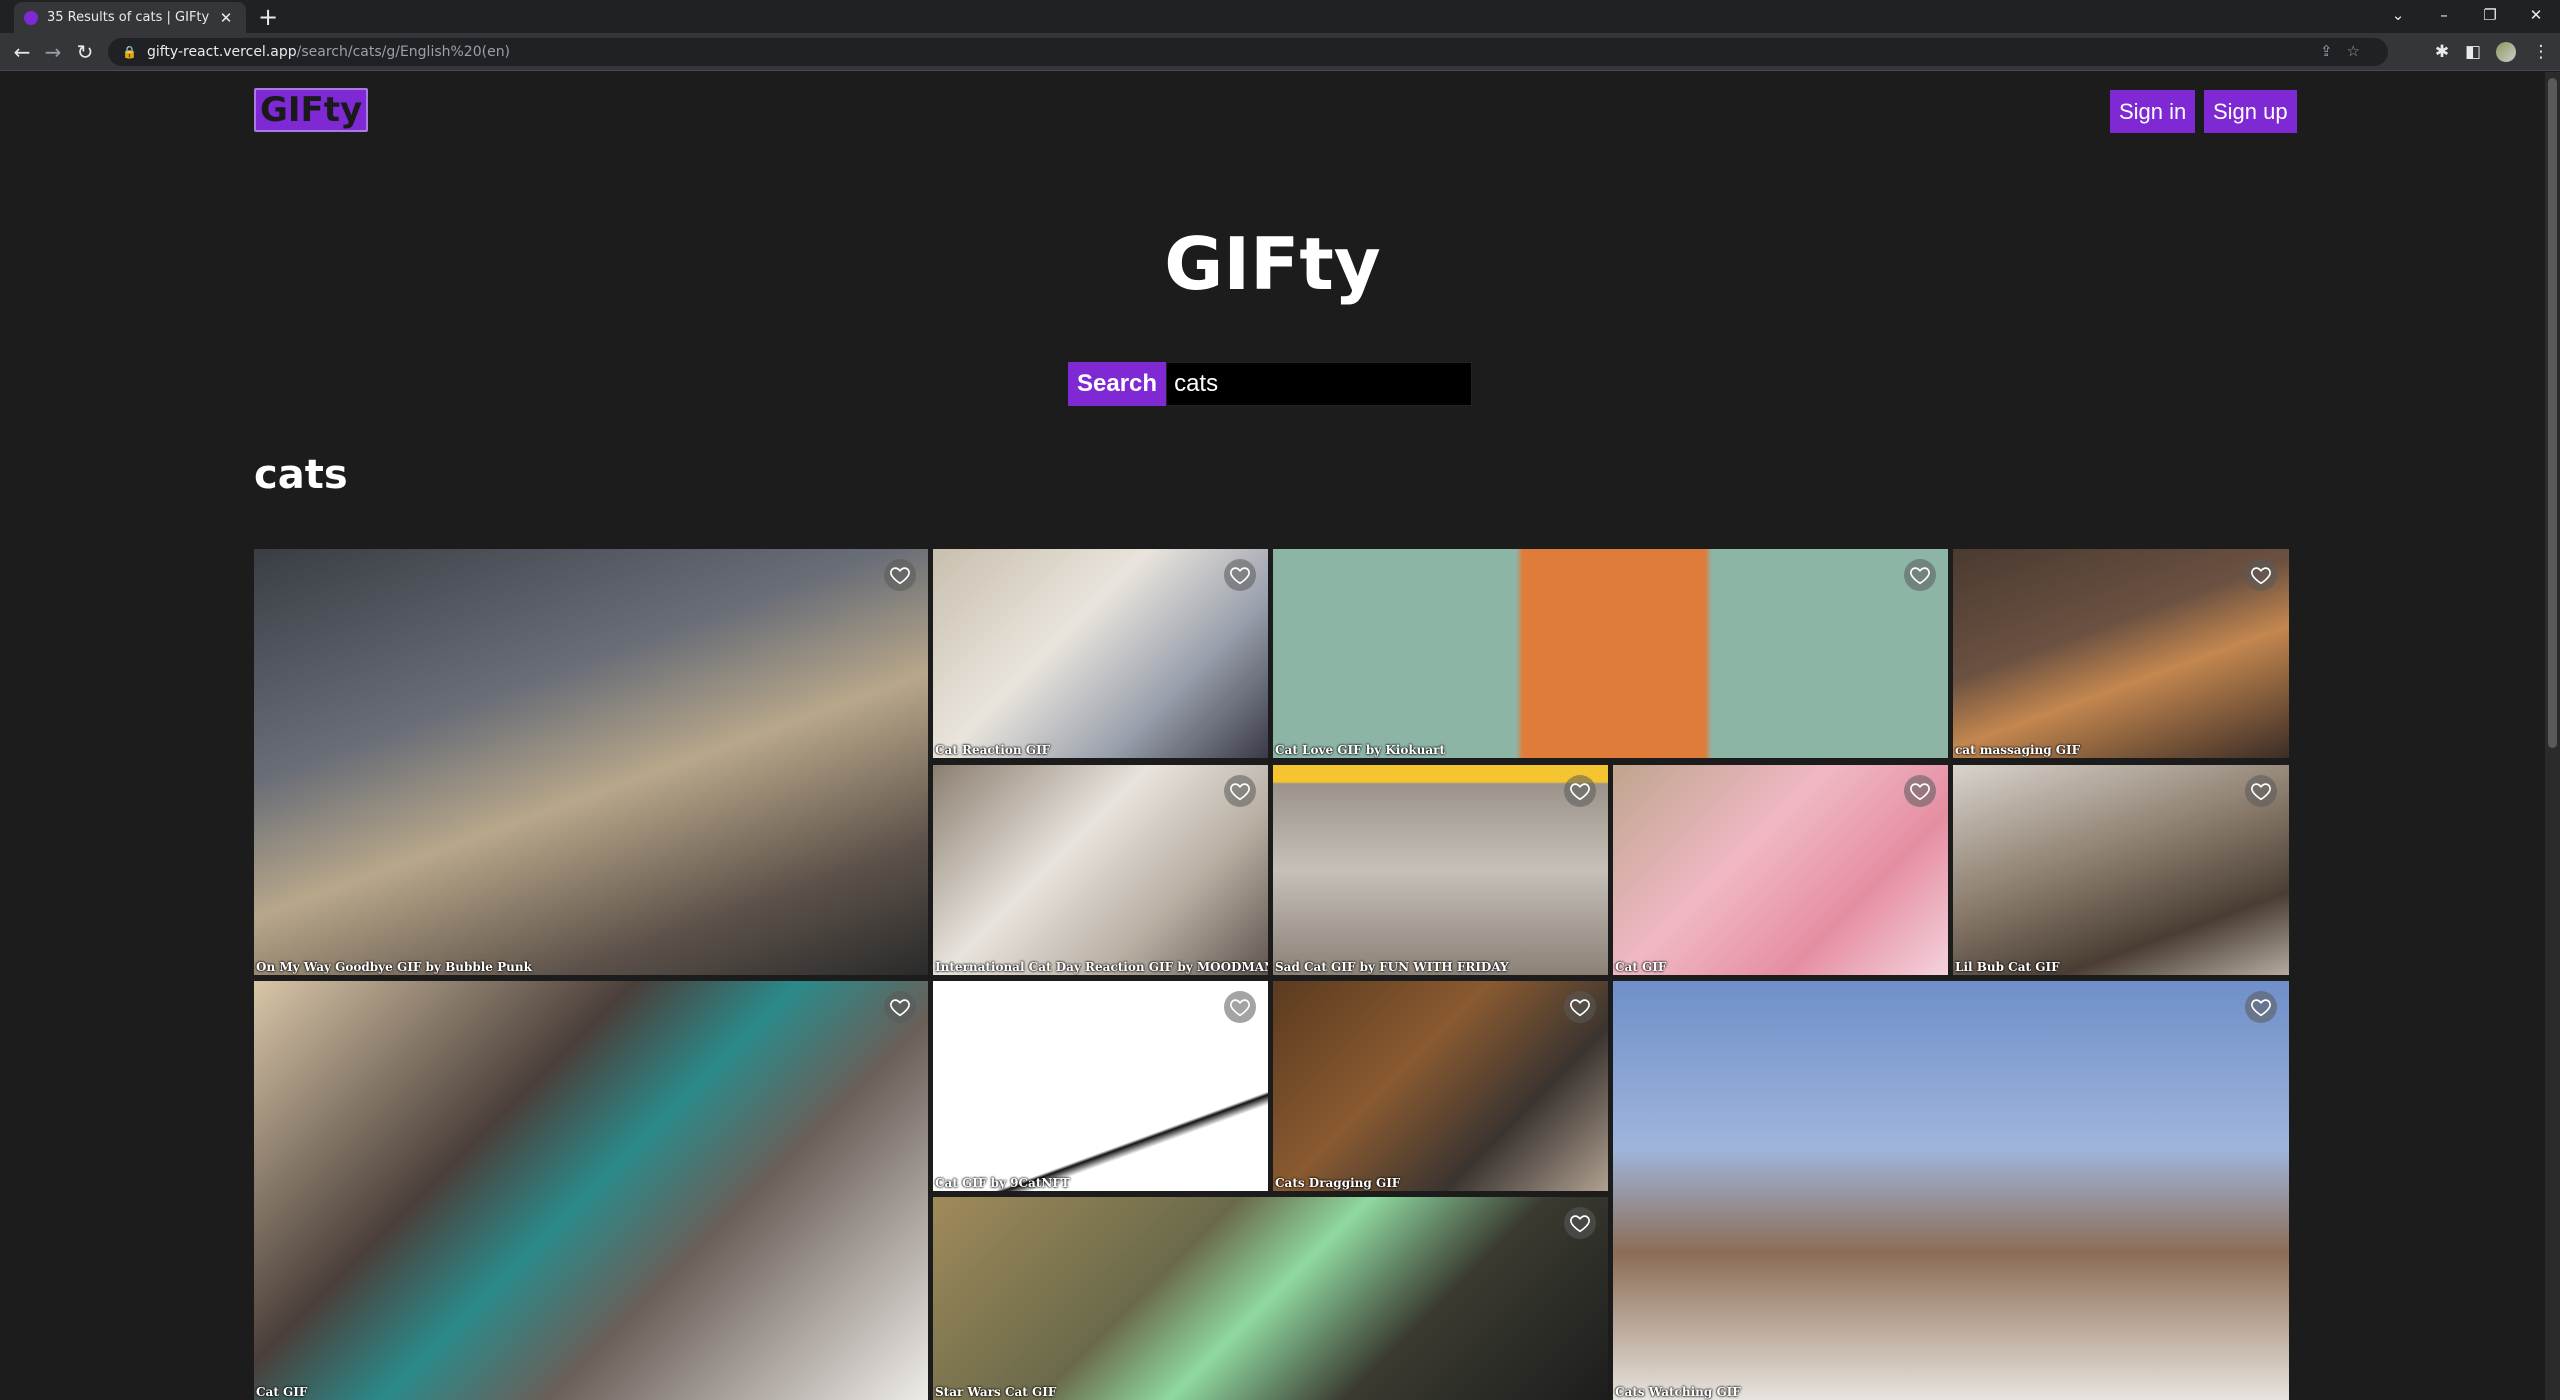 The width and height of the screenshot is (2560, 1400). Describe the element at coordinates (1002, 1183) in the screenshot. I see `gif-title: Cat GIF by 9CatNFT` at that location.